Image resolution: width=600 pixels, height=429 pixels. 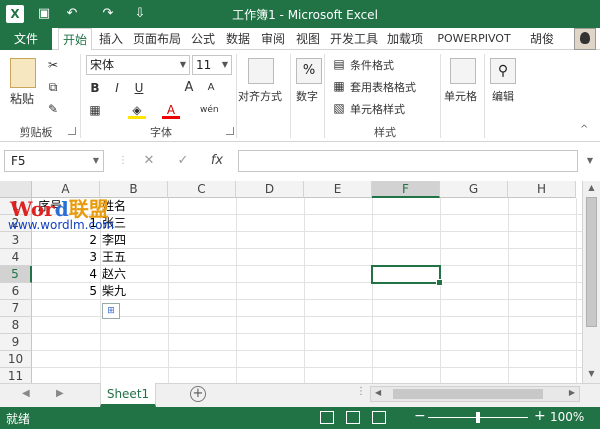 What do you see at coordinates (134, 189) in the screenshot?
I see `column-header: B` at bounding box center [134, 189].